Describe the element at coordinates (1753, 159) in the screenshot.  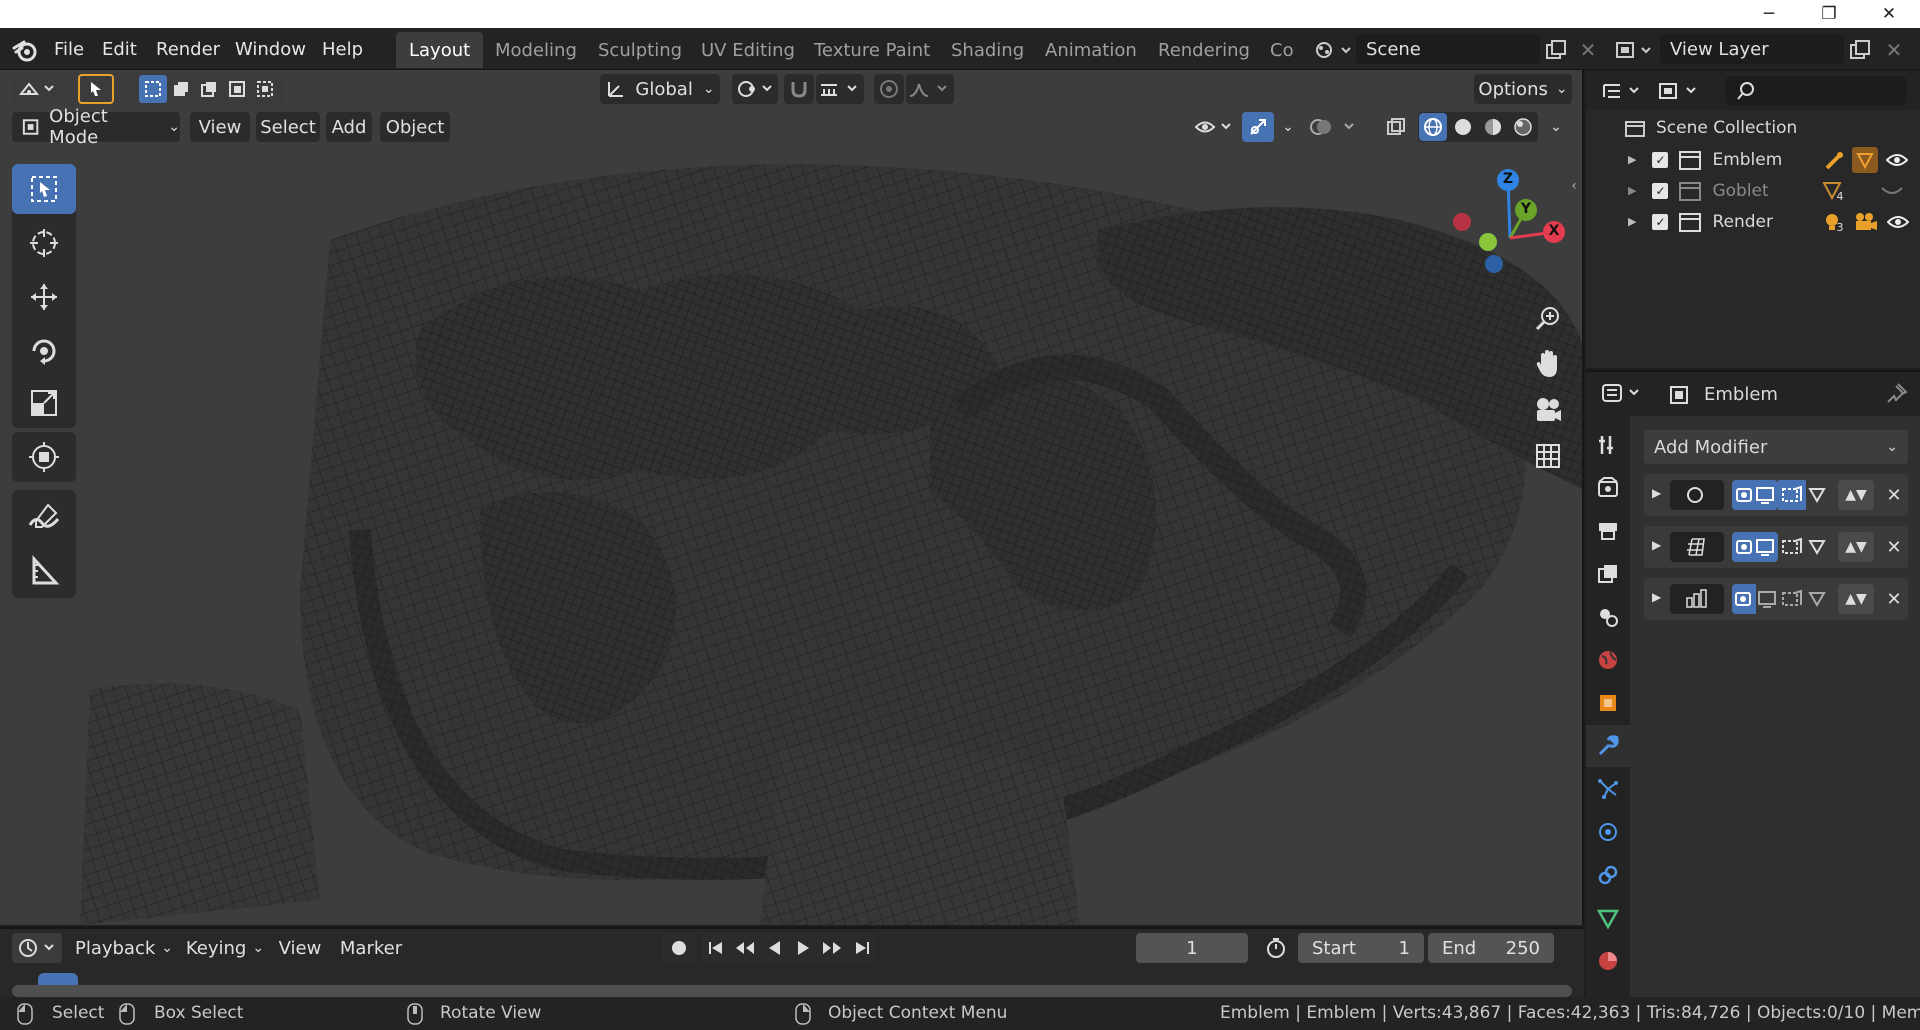
I see `outliner-row-emblem: ▶ ✓ Emblem` at that location.